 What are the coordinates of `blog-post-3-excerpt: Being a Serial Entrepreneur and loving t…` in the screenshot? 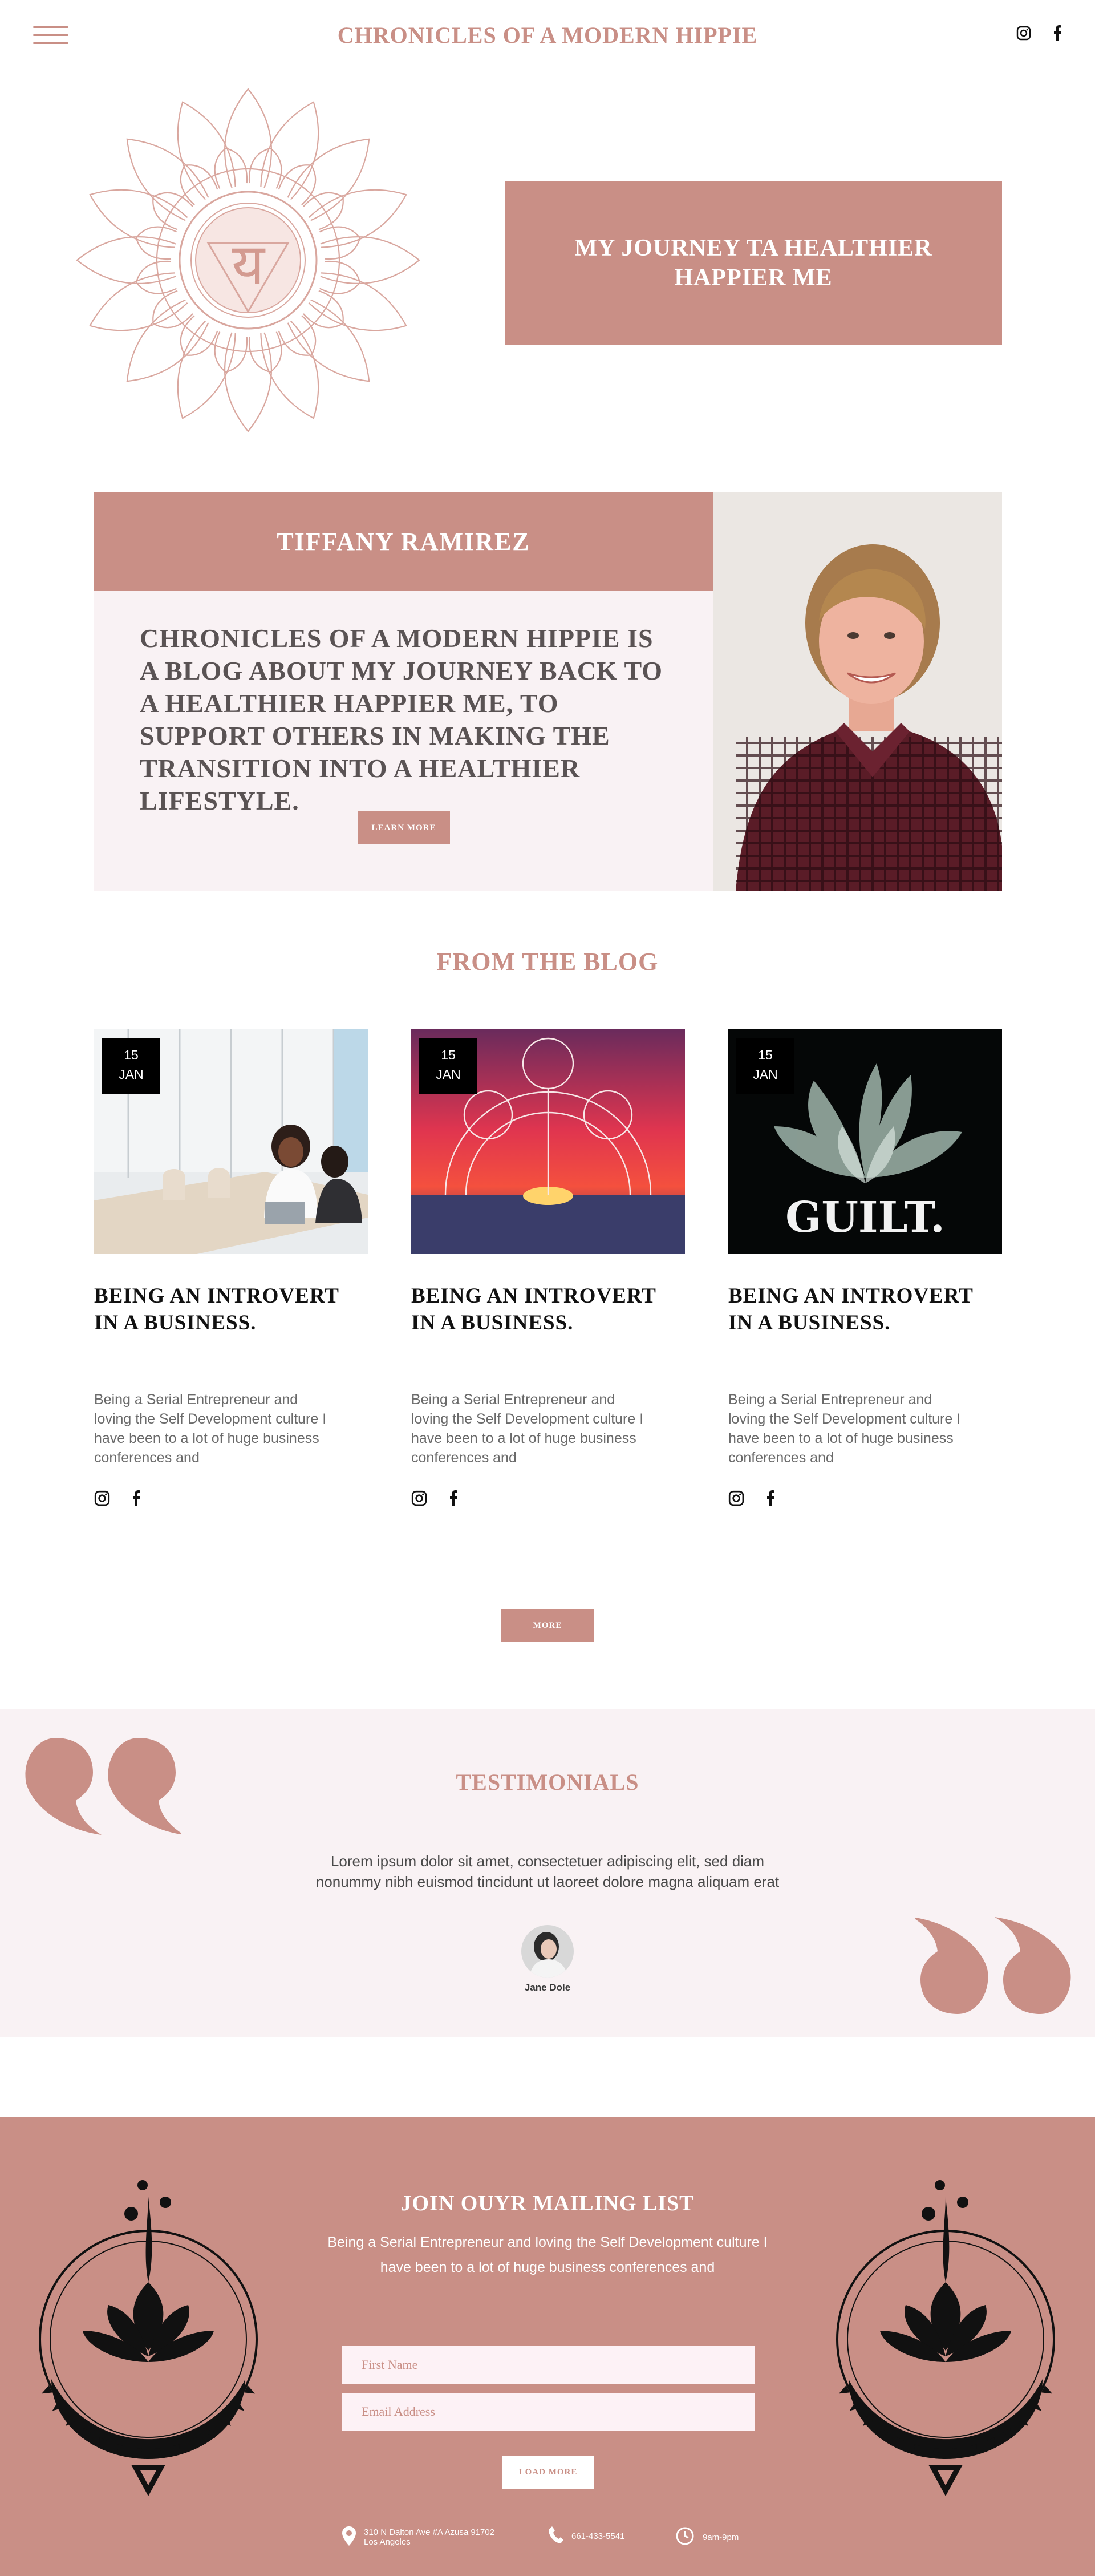 It's located at (844, 1429).